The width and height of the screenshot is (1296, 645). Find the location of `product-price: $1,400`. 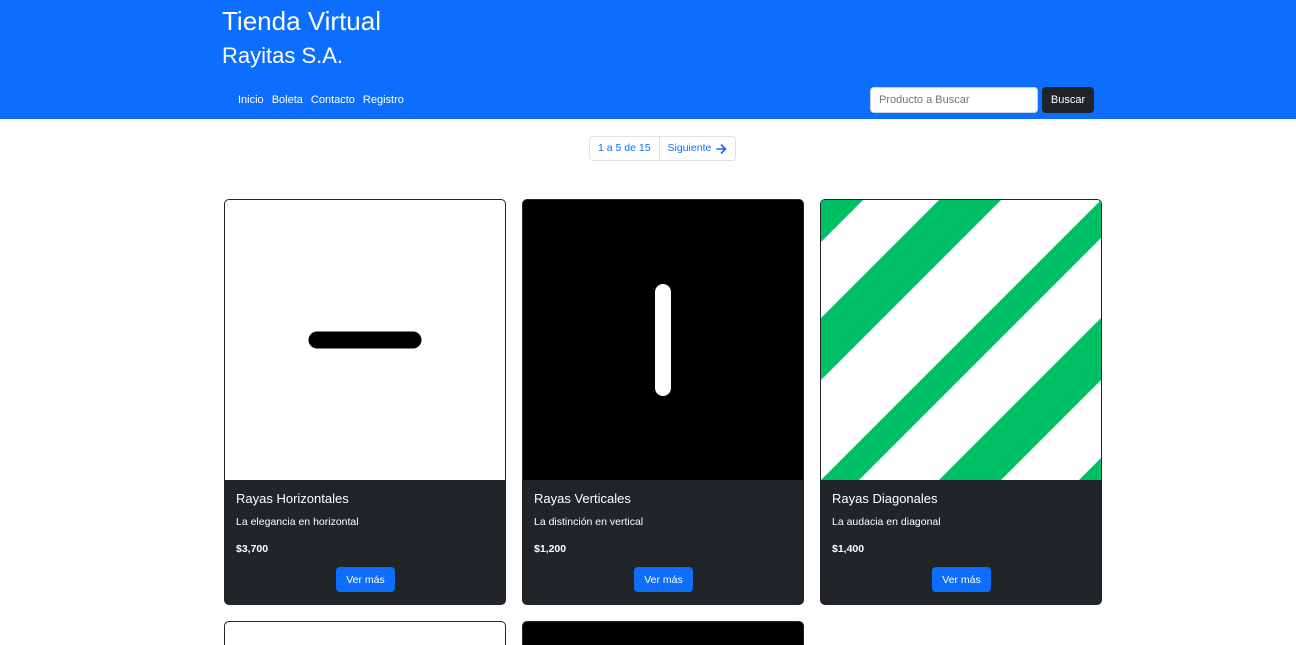

product-price: $1,400 is located at coordinates (848, 549).